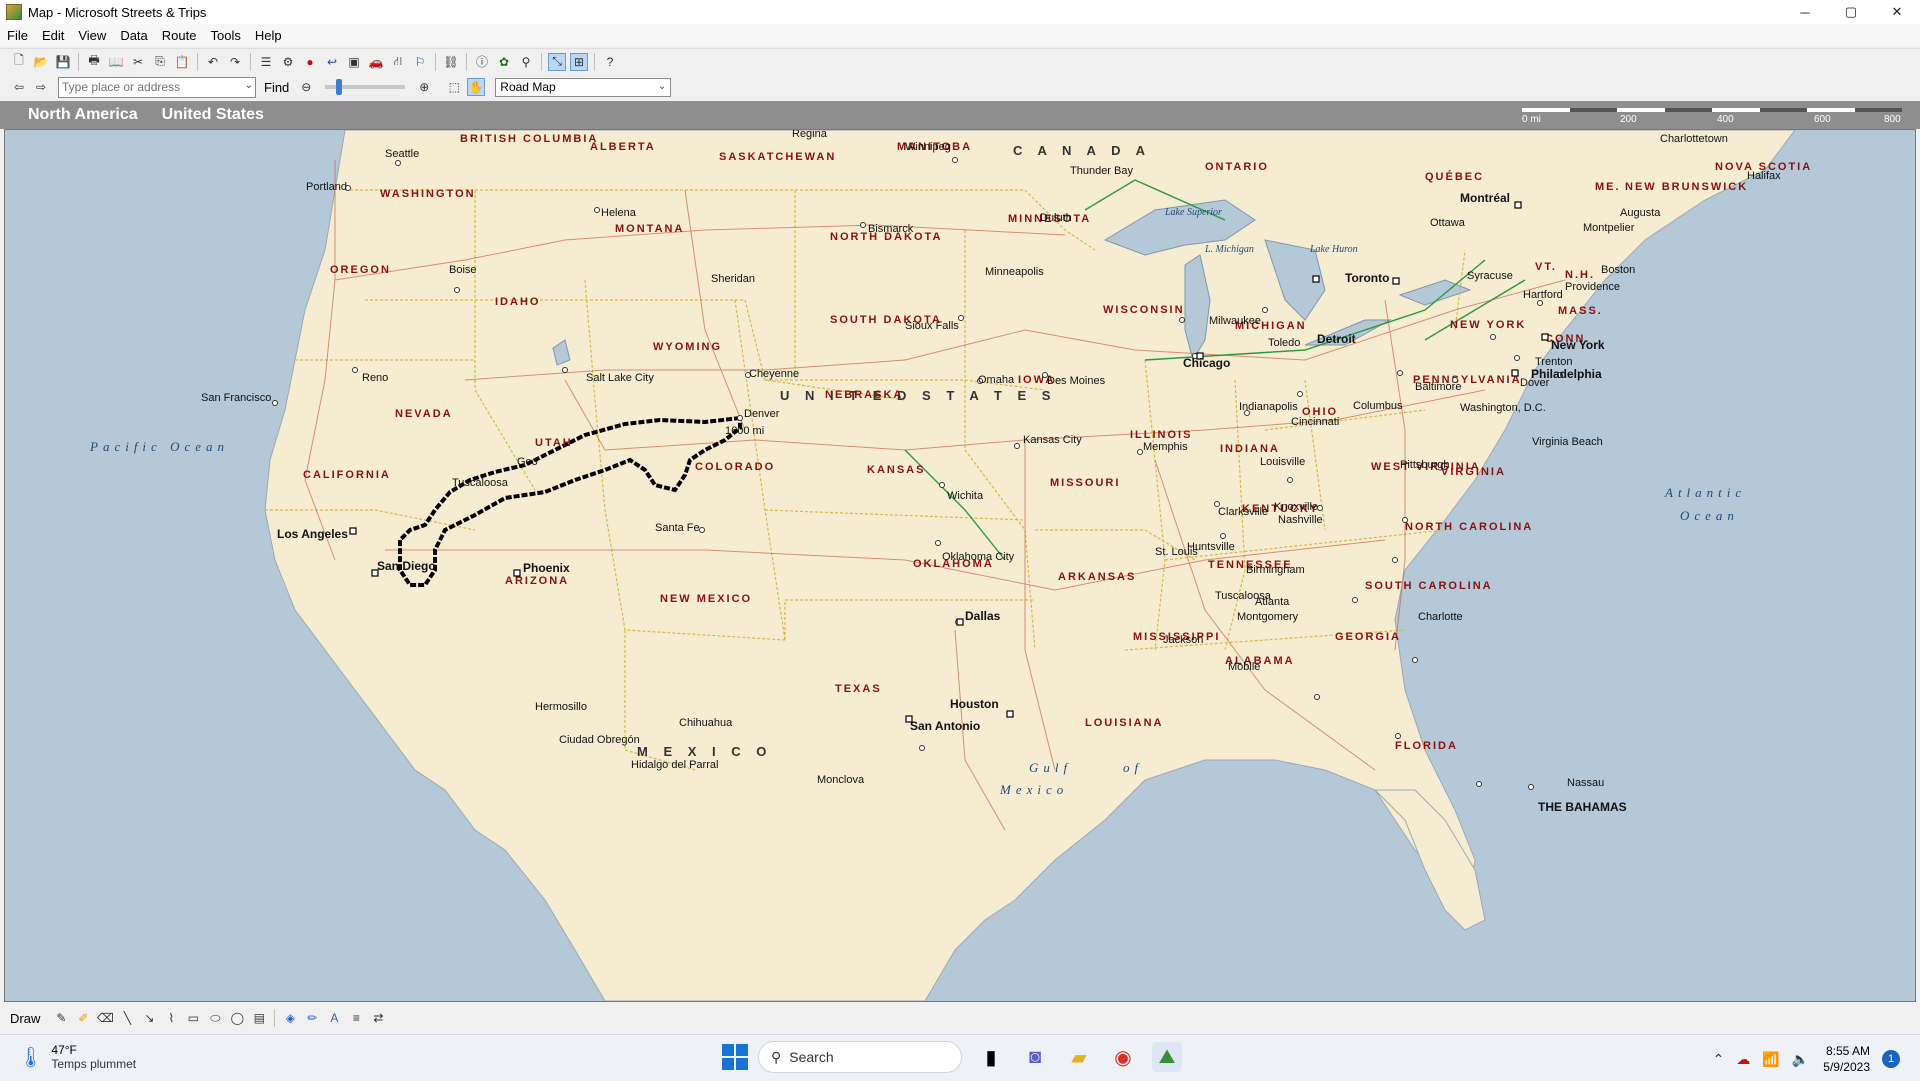 The height and width of the screenshot is (1081, 1920). What do you see at coordinates (1243, 512) in the screenshot?
I see `city-label: Clarksville` at bounding box center [1243, 512].